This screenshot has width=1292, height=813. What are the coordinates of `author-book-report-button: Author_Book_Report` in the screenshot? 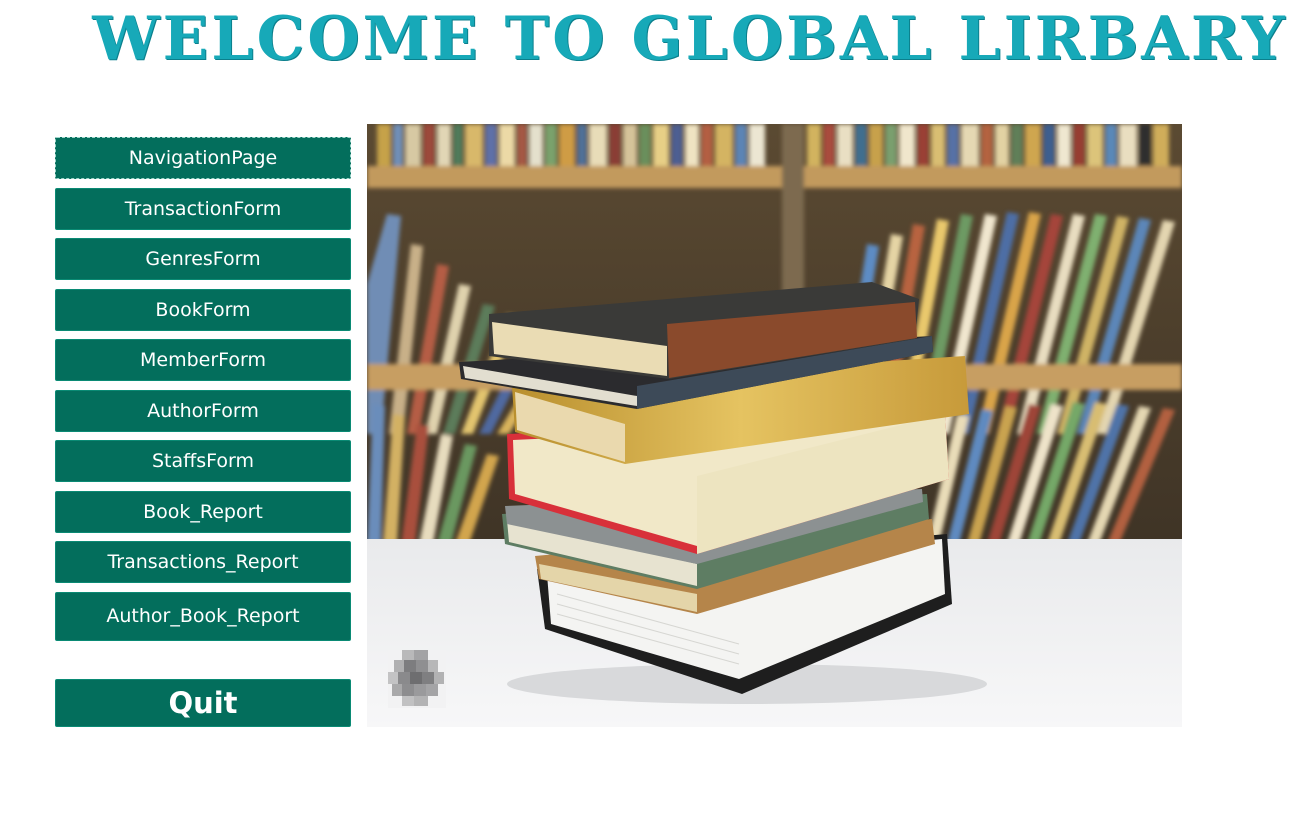 It's located at (203, 616).